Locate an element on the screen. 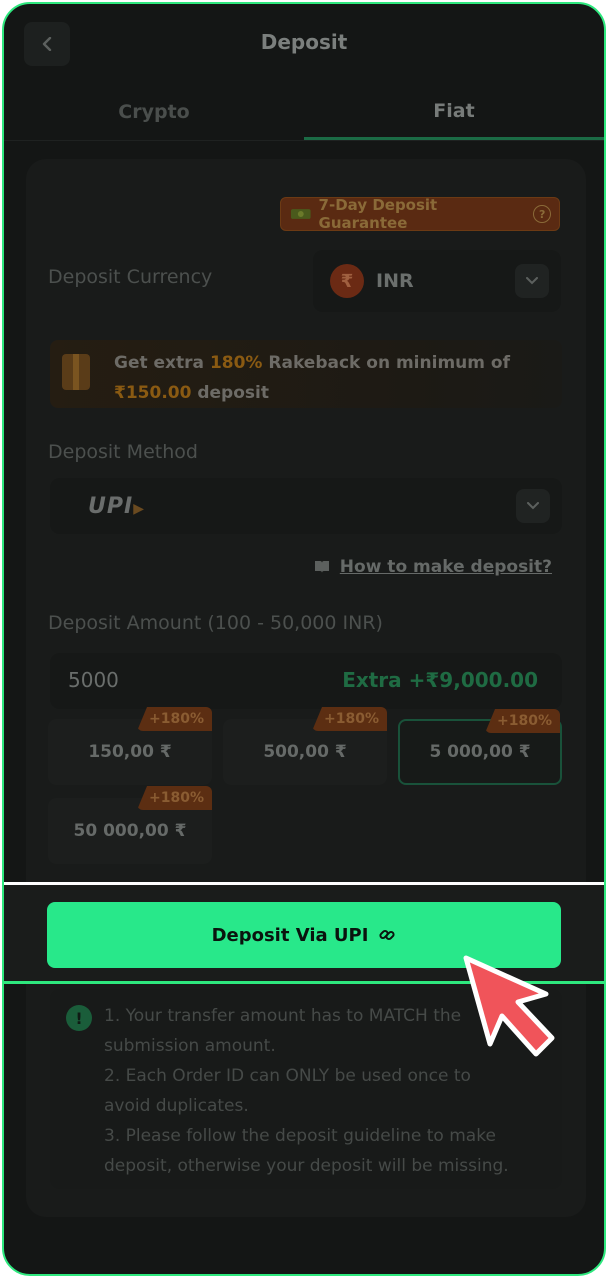 The width and height of the screenshot is (610, 1280). deposit-method-select: UPI▶ is located at coordinates (306, 506).